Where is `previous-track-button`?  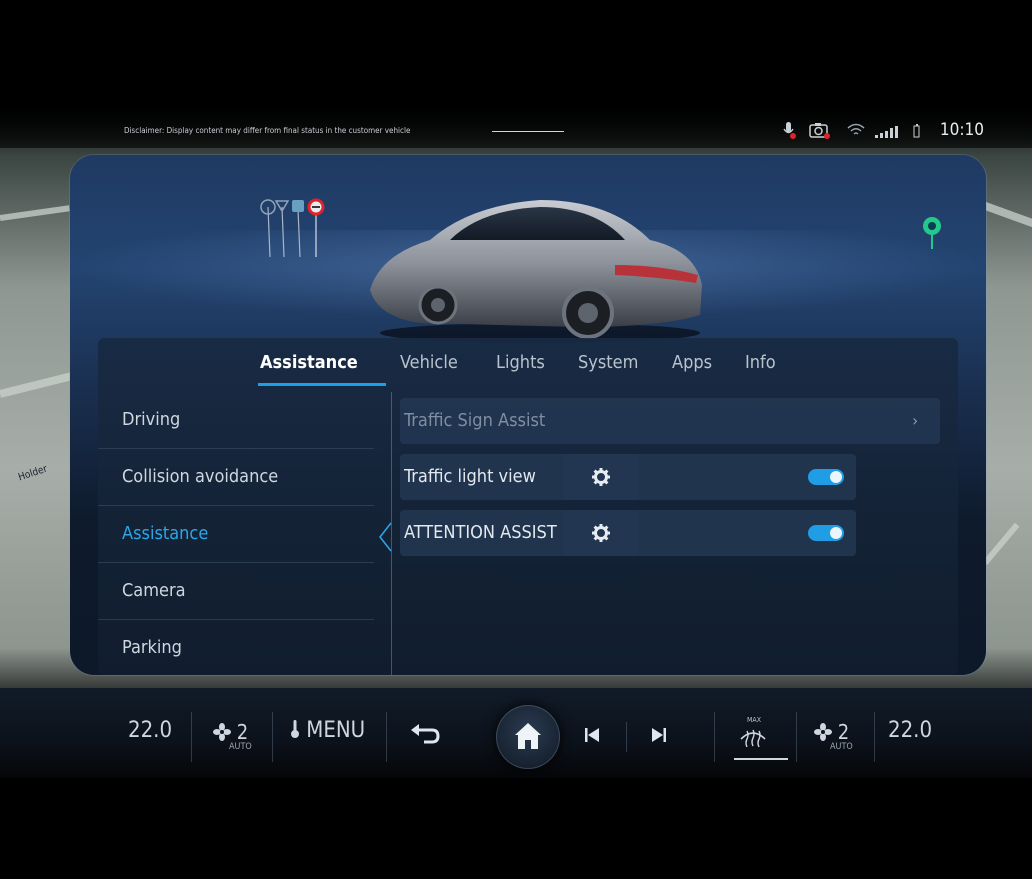
previous-track-button is located at coordinates (592, 736).